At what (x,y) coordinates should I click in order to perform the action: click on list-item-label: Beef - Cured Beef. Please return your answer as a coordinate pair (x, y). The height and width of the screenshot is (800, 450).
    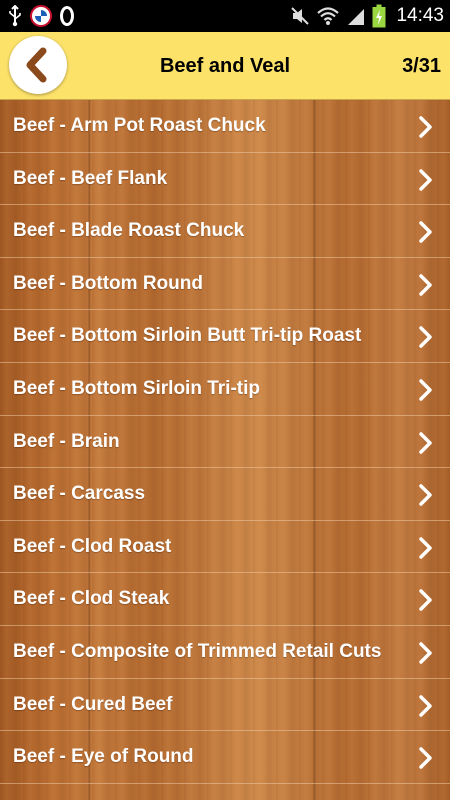
    Looking at the image, I should click on (93, 704).